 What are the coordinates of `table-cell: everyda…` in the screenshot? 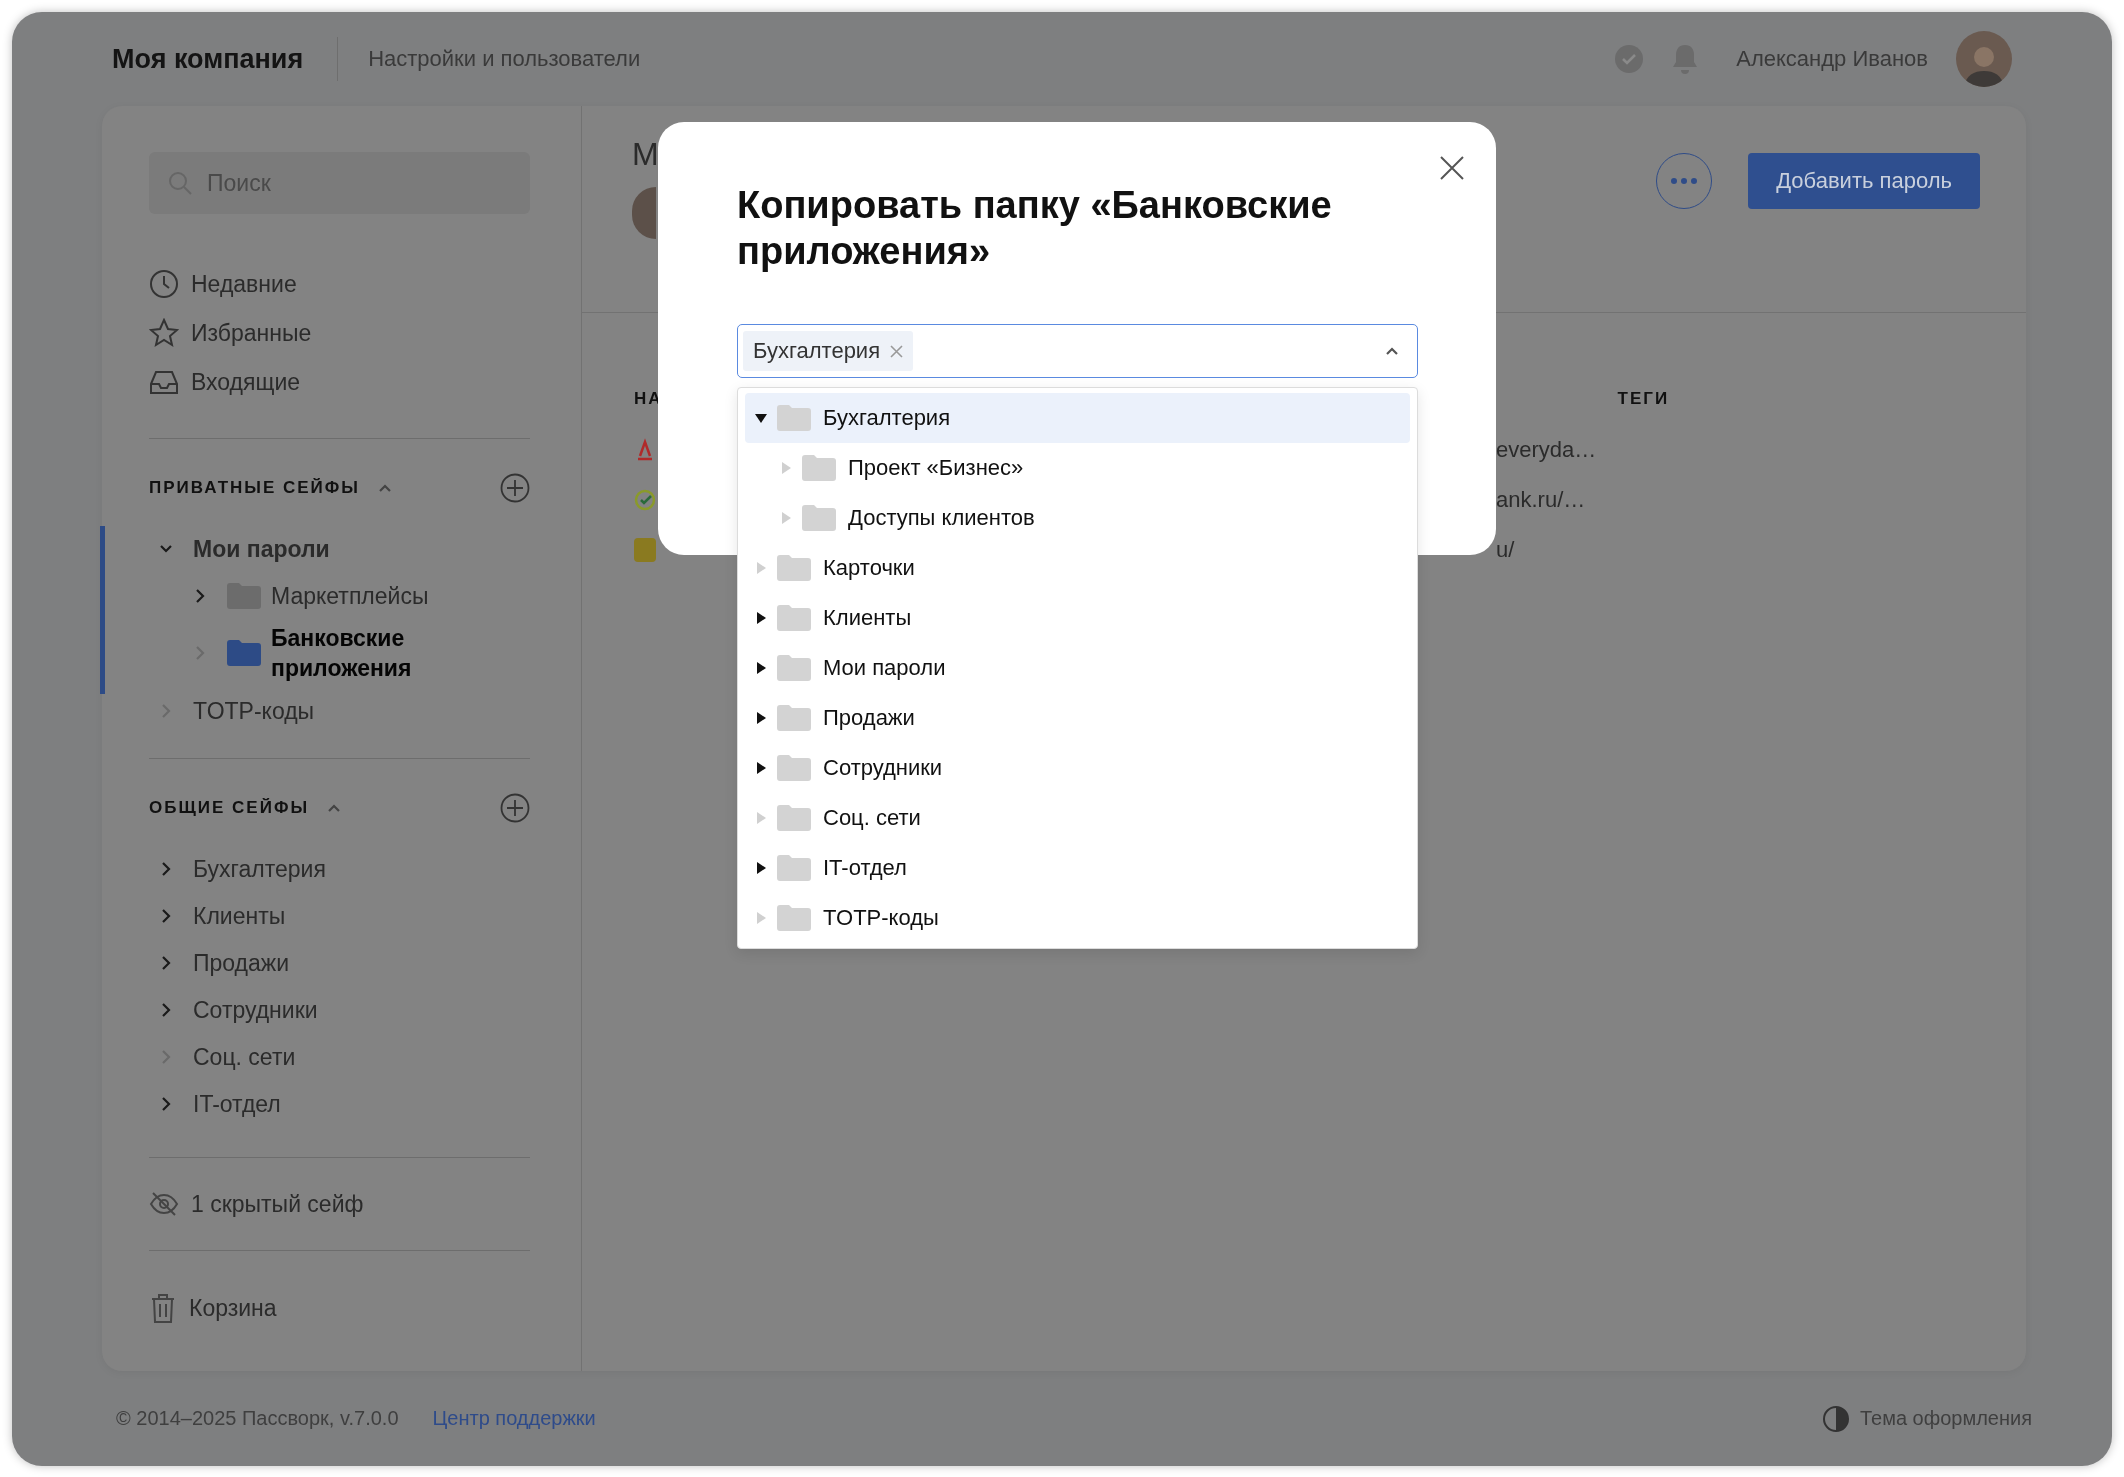 It's located at (1546, 450).